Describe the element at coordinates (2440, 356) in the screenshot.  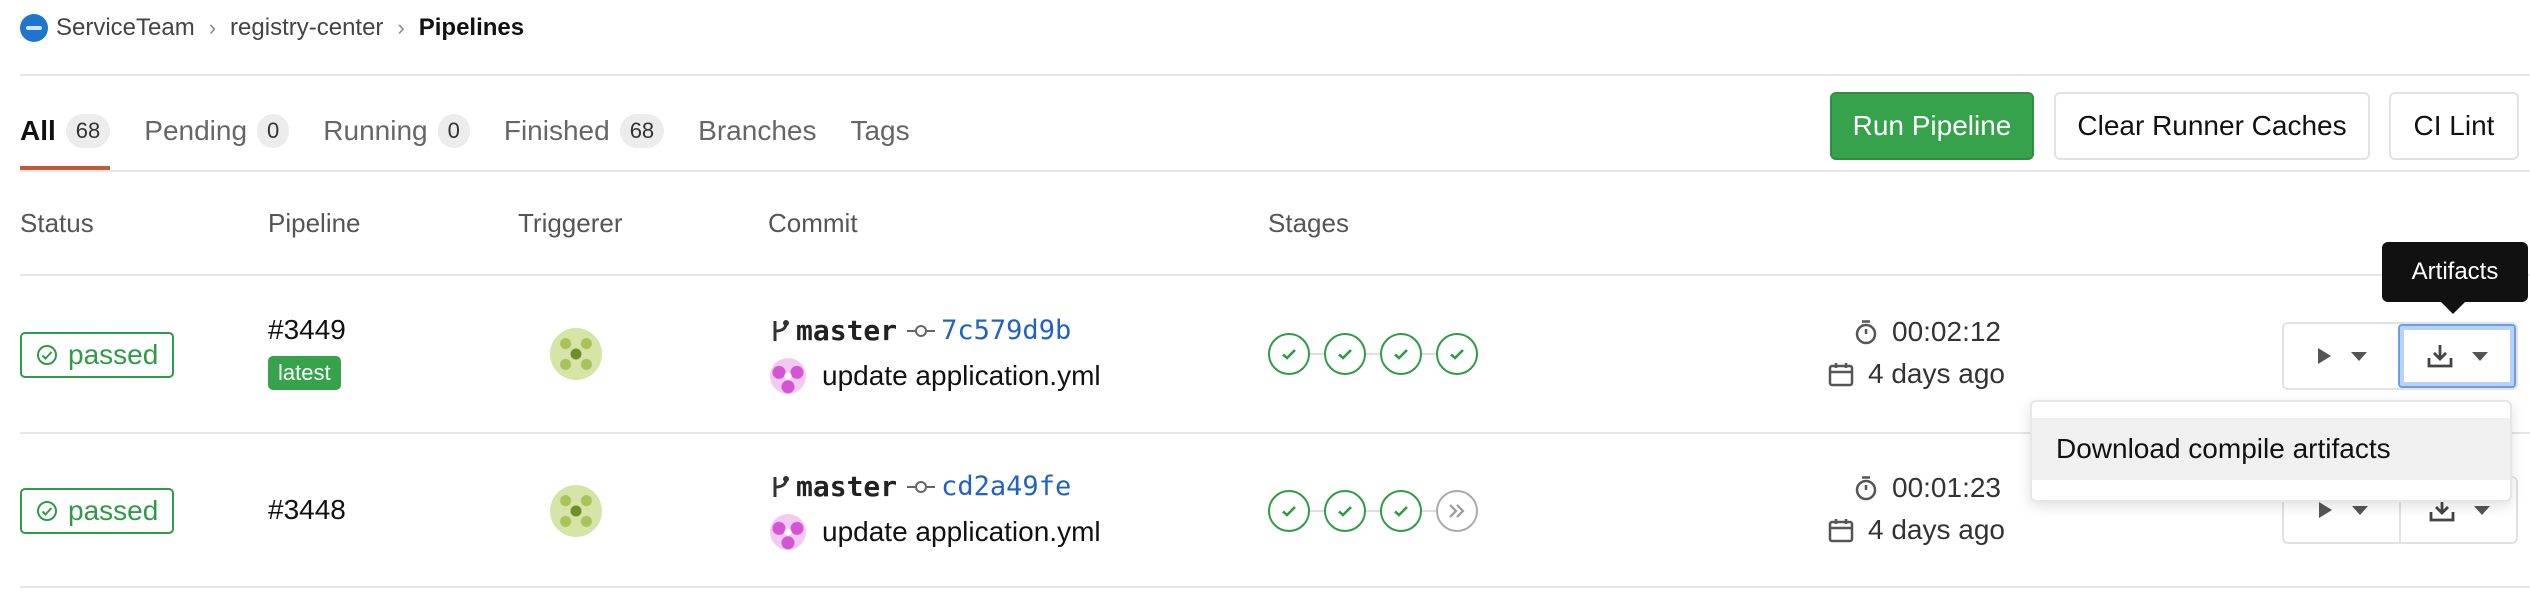
I see `download-icon` at that location.